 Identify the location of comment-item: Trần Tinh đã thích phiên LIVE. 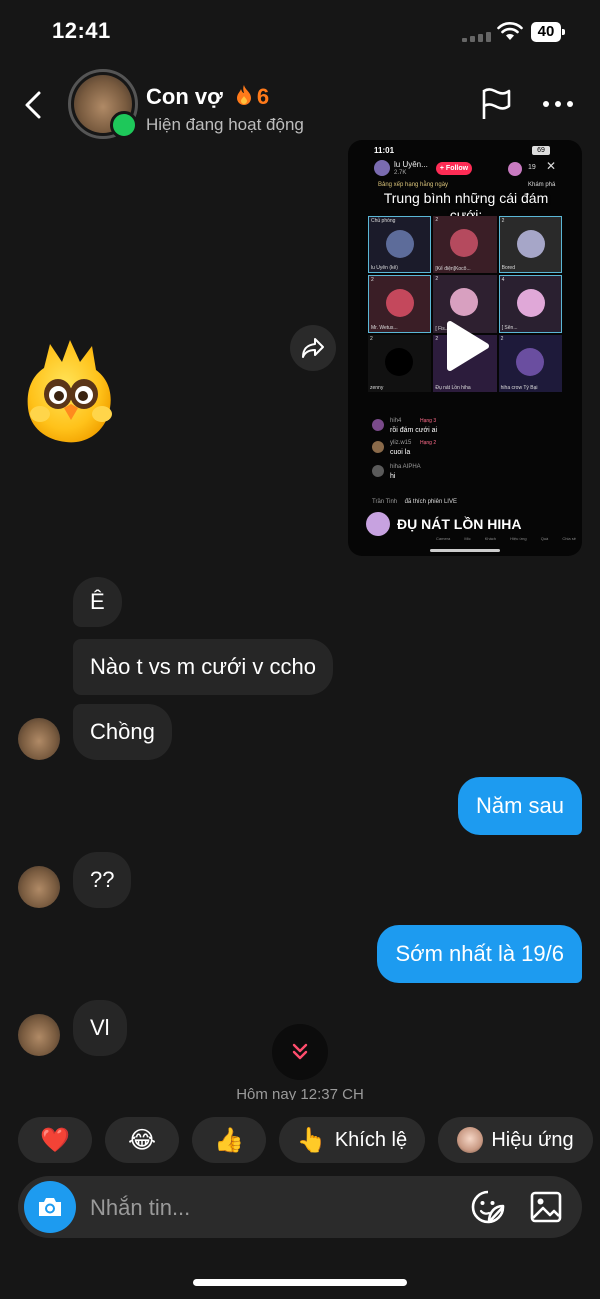
(472, 497).